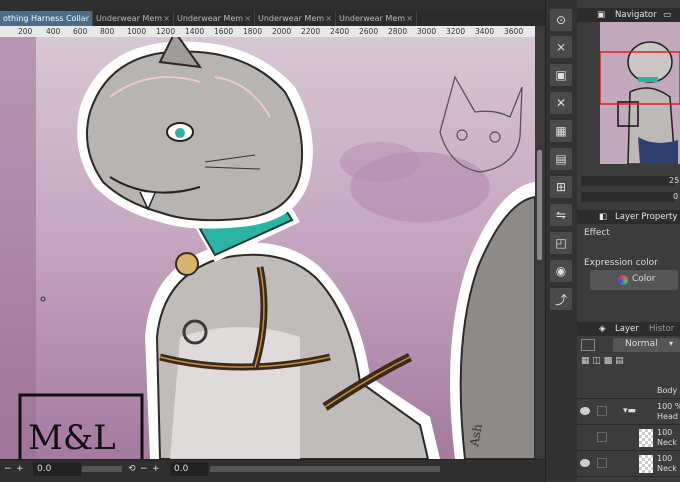 Image resolution: width=680 pixels, height=482 pixels. I want to click on layer-tools-row: ▦ ◫ ▩ ▤, so click(629, 363).